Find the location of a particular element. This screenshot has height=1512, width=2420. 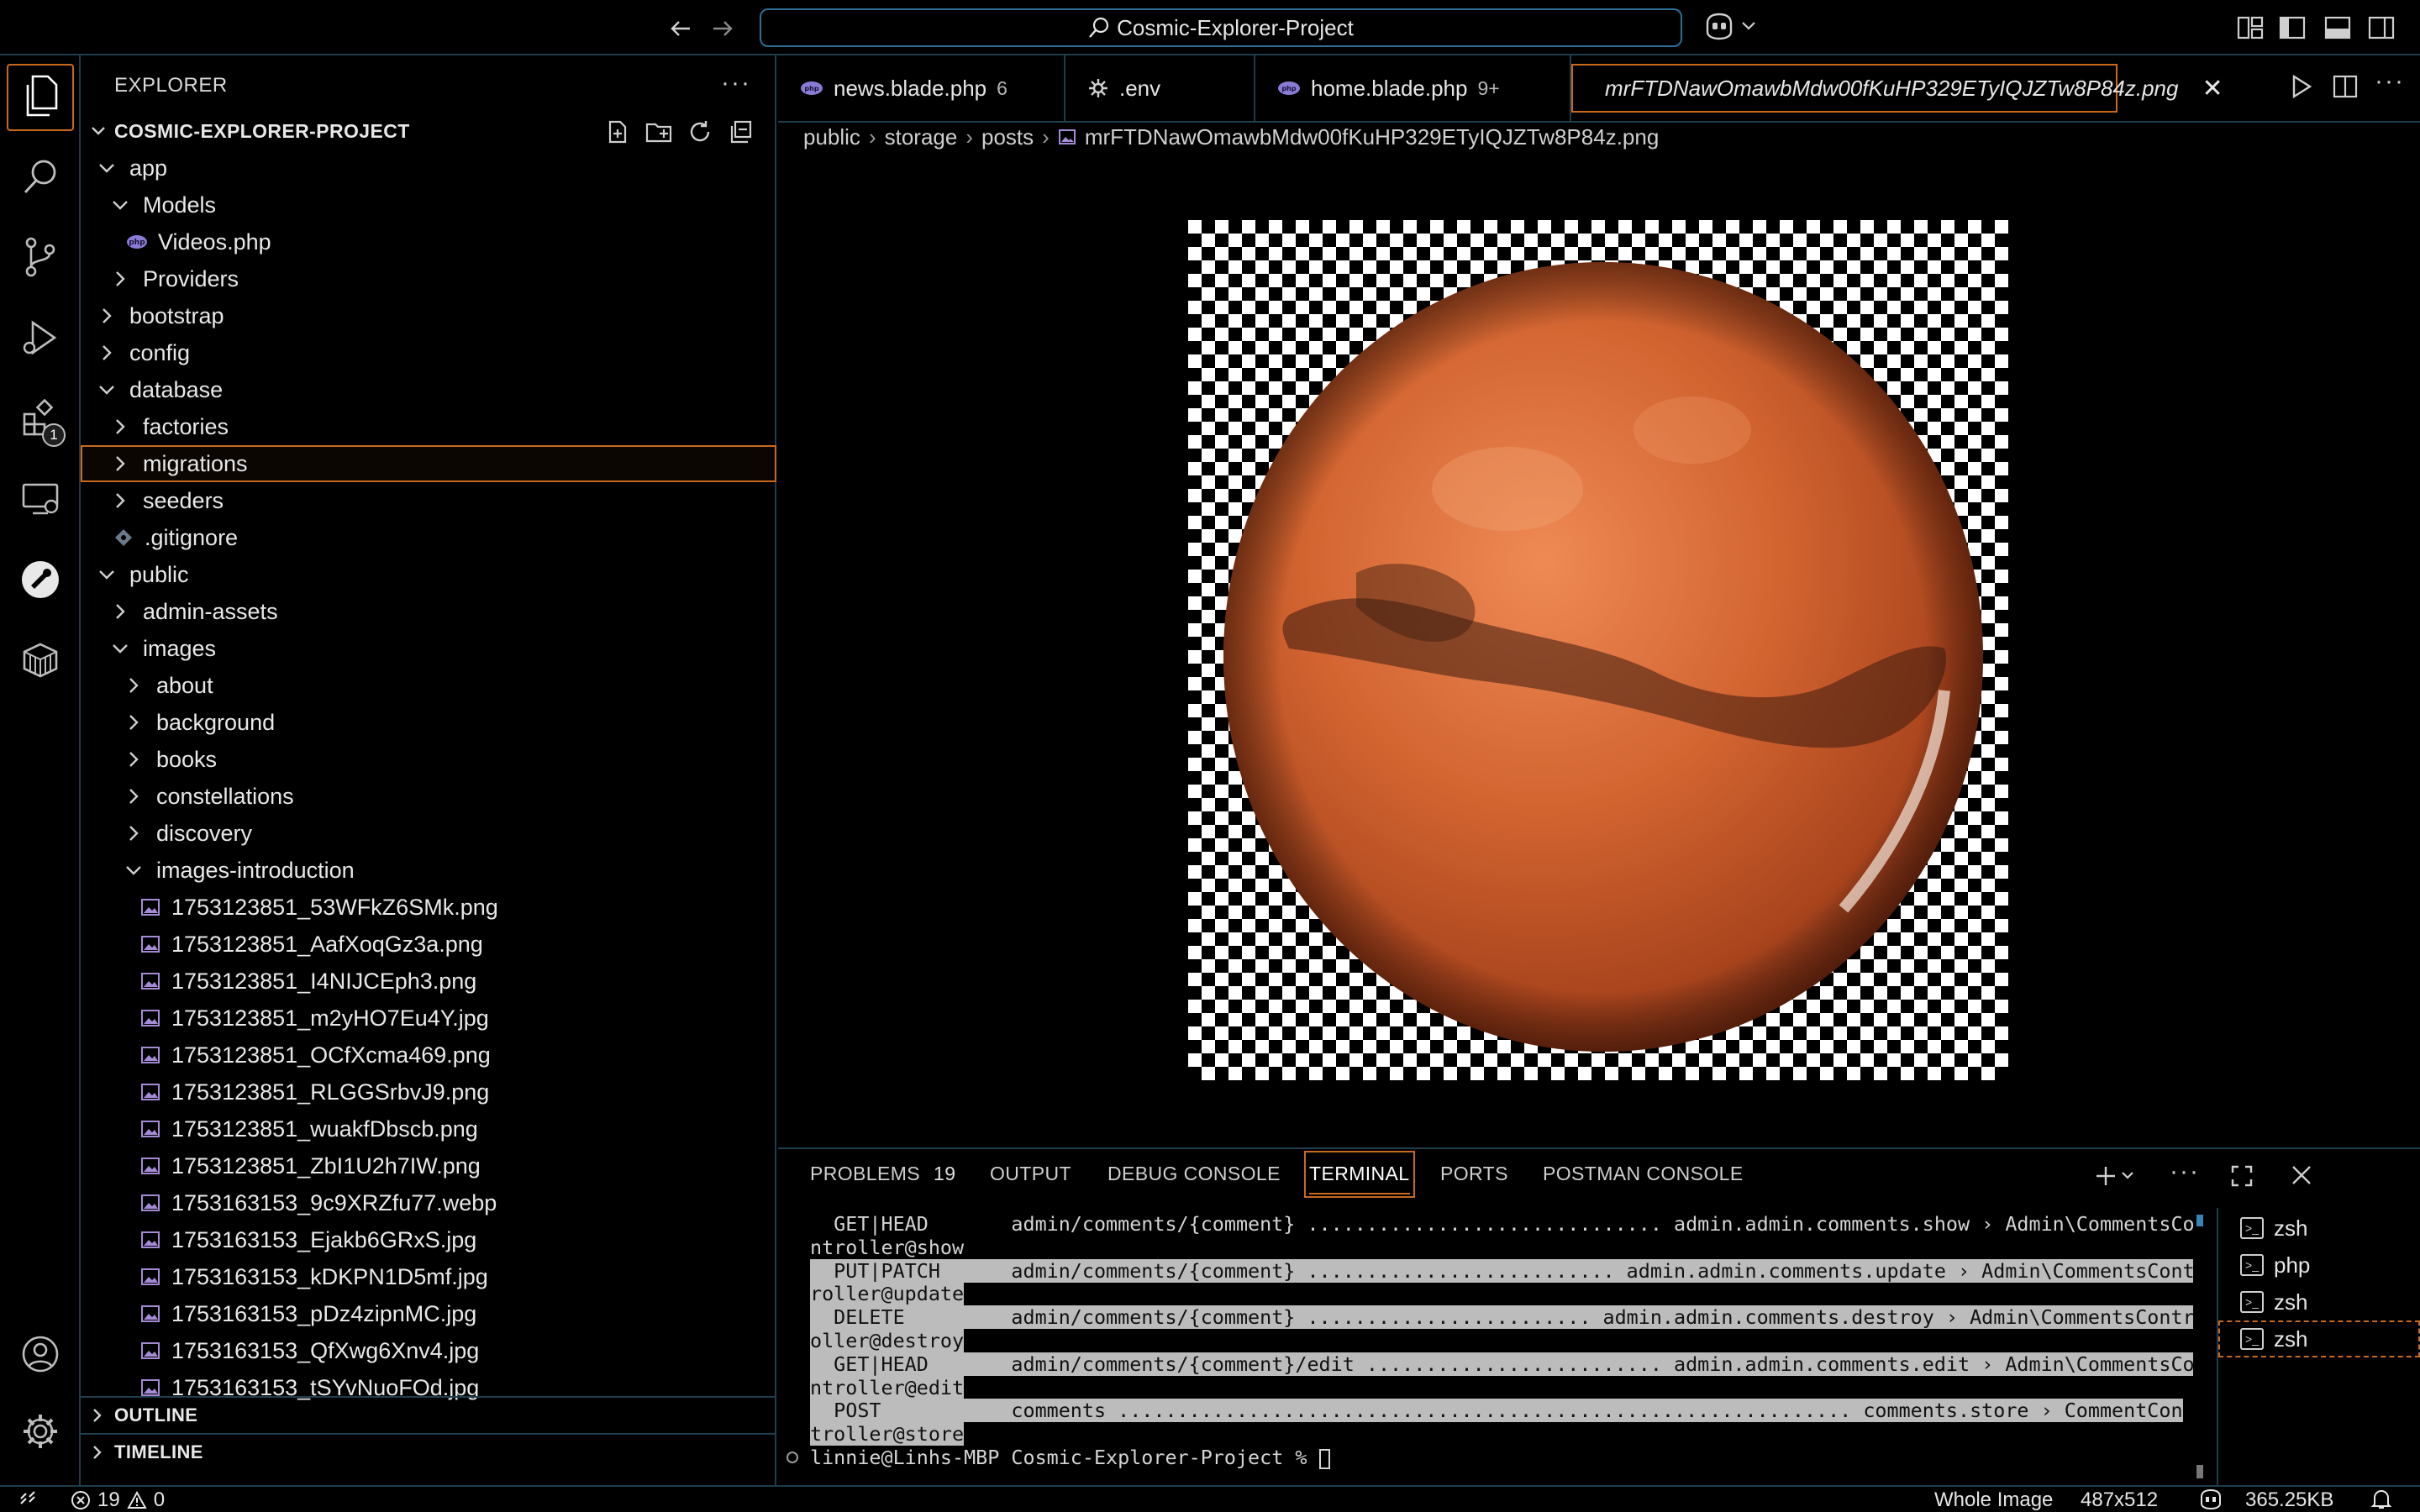

breadcrumb-item: public is located at coordinates (831, 137).